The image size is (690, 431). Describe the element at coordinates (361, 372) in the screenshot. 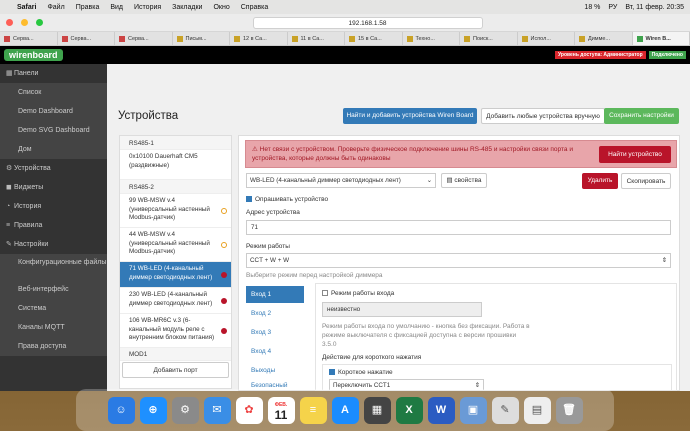

I see `short-press-checkbox: Короткое нажатие` at that location.